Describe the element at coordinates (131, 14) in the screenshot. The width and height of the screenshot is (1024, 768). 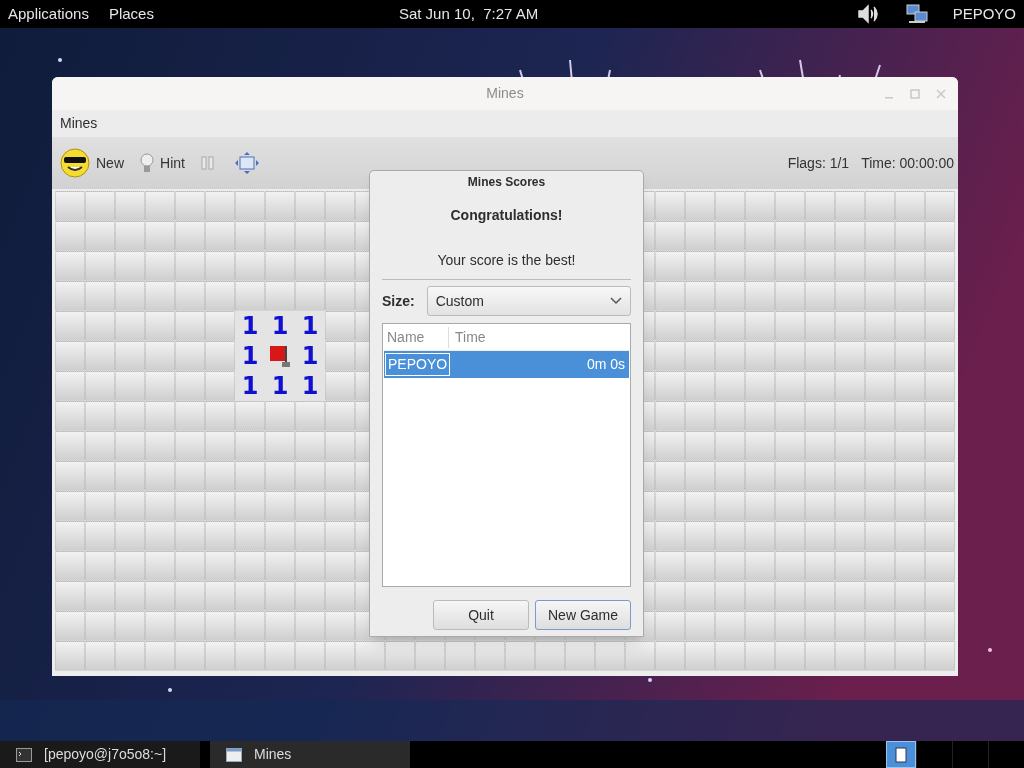
I see `panel-menu: Places` at that location.